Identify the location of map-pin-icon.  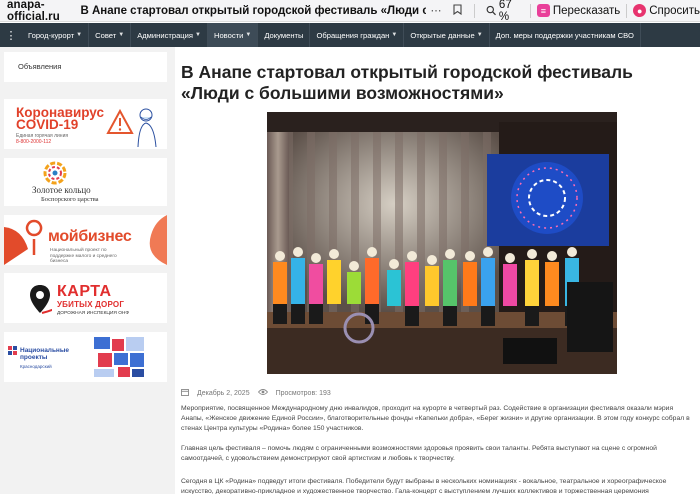
(41, 299).